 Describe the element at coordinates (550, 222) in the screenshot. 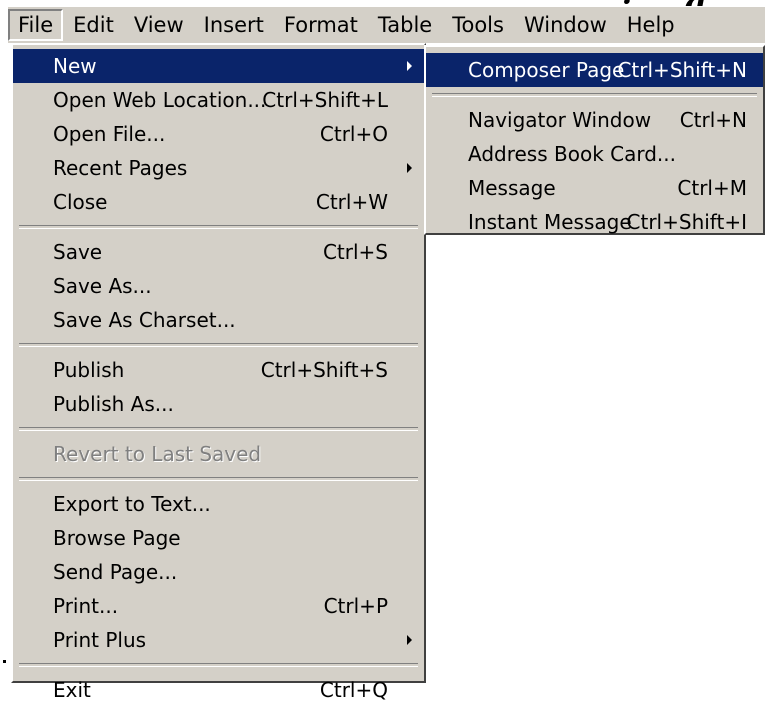

I see `menu-item-label: Instant Message` at that location.